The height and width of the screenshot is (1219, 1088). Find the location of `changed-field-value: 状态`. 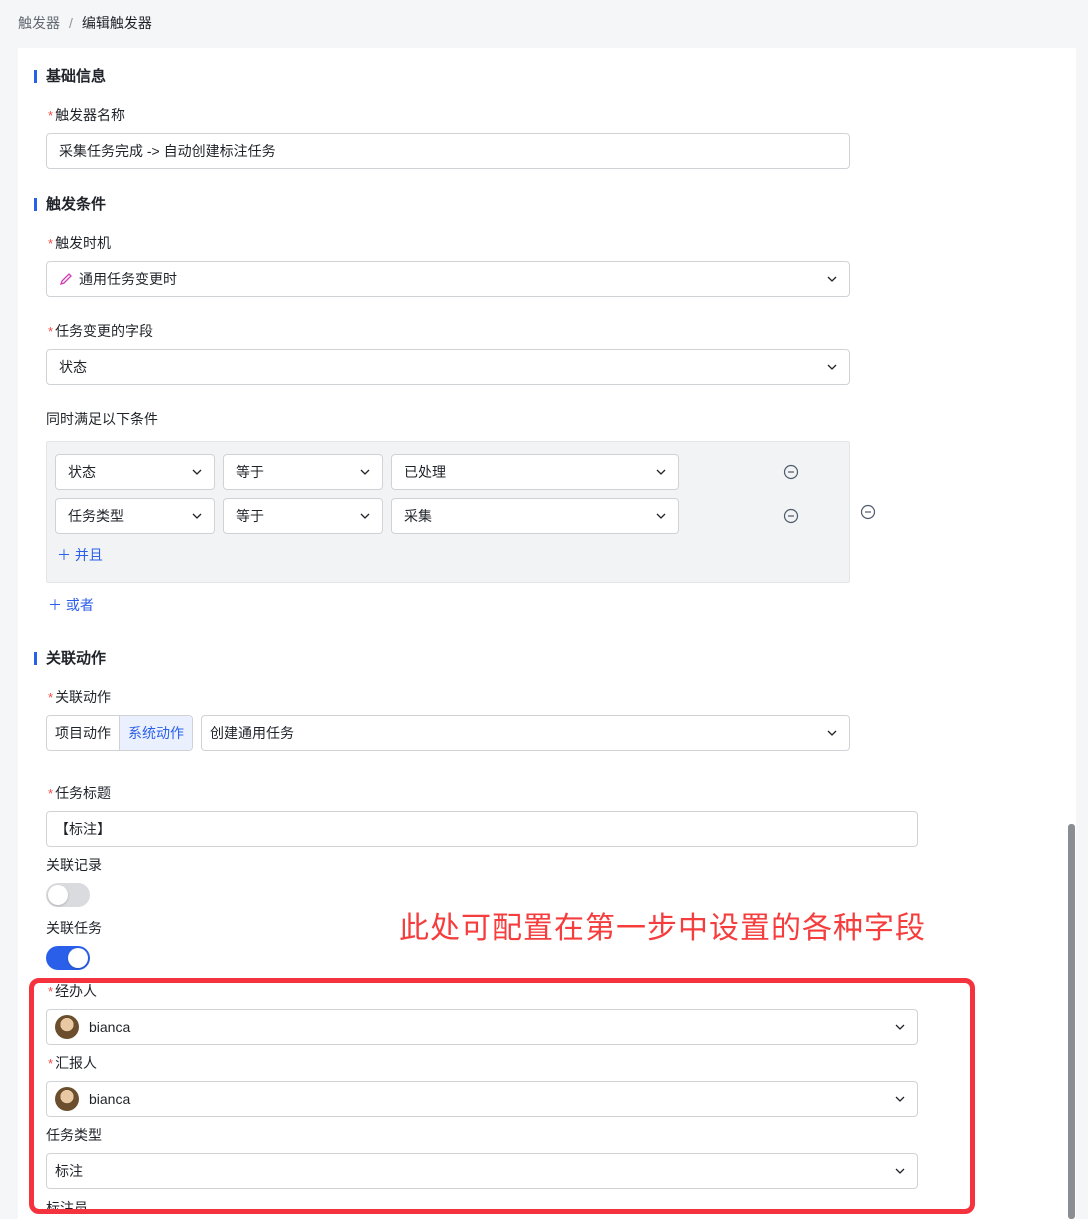

changed-field-value: 状态 is located at coordinates (73, 367).